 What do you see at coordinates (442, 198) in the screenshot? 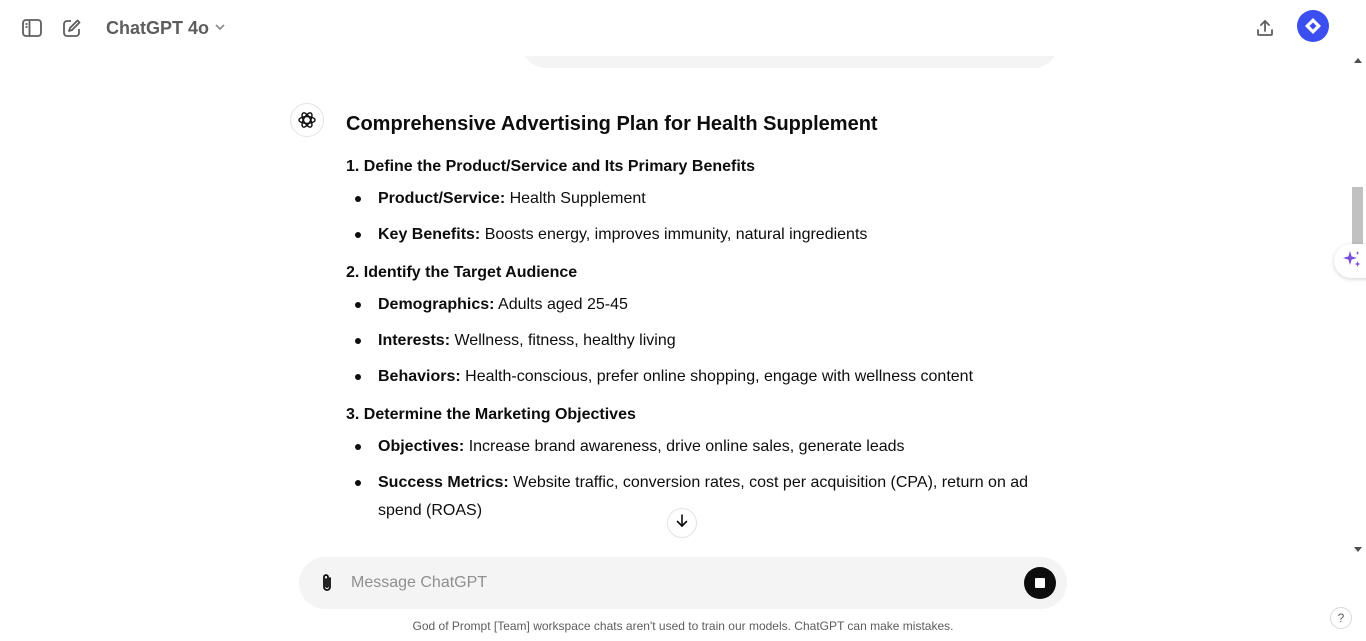
I see `item-label: Product/Service:` at bounding box center [442, 198].